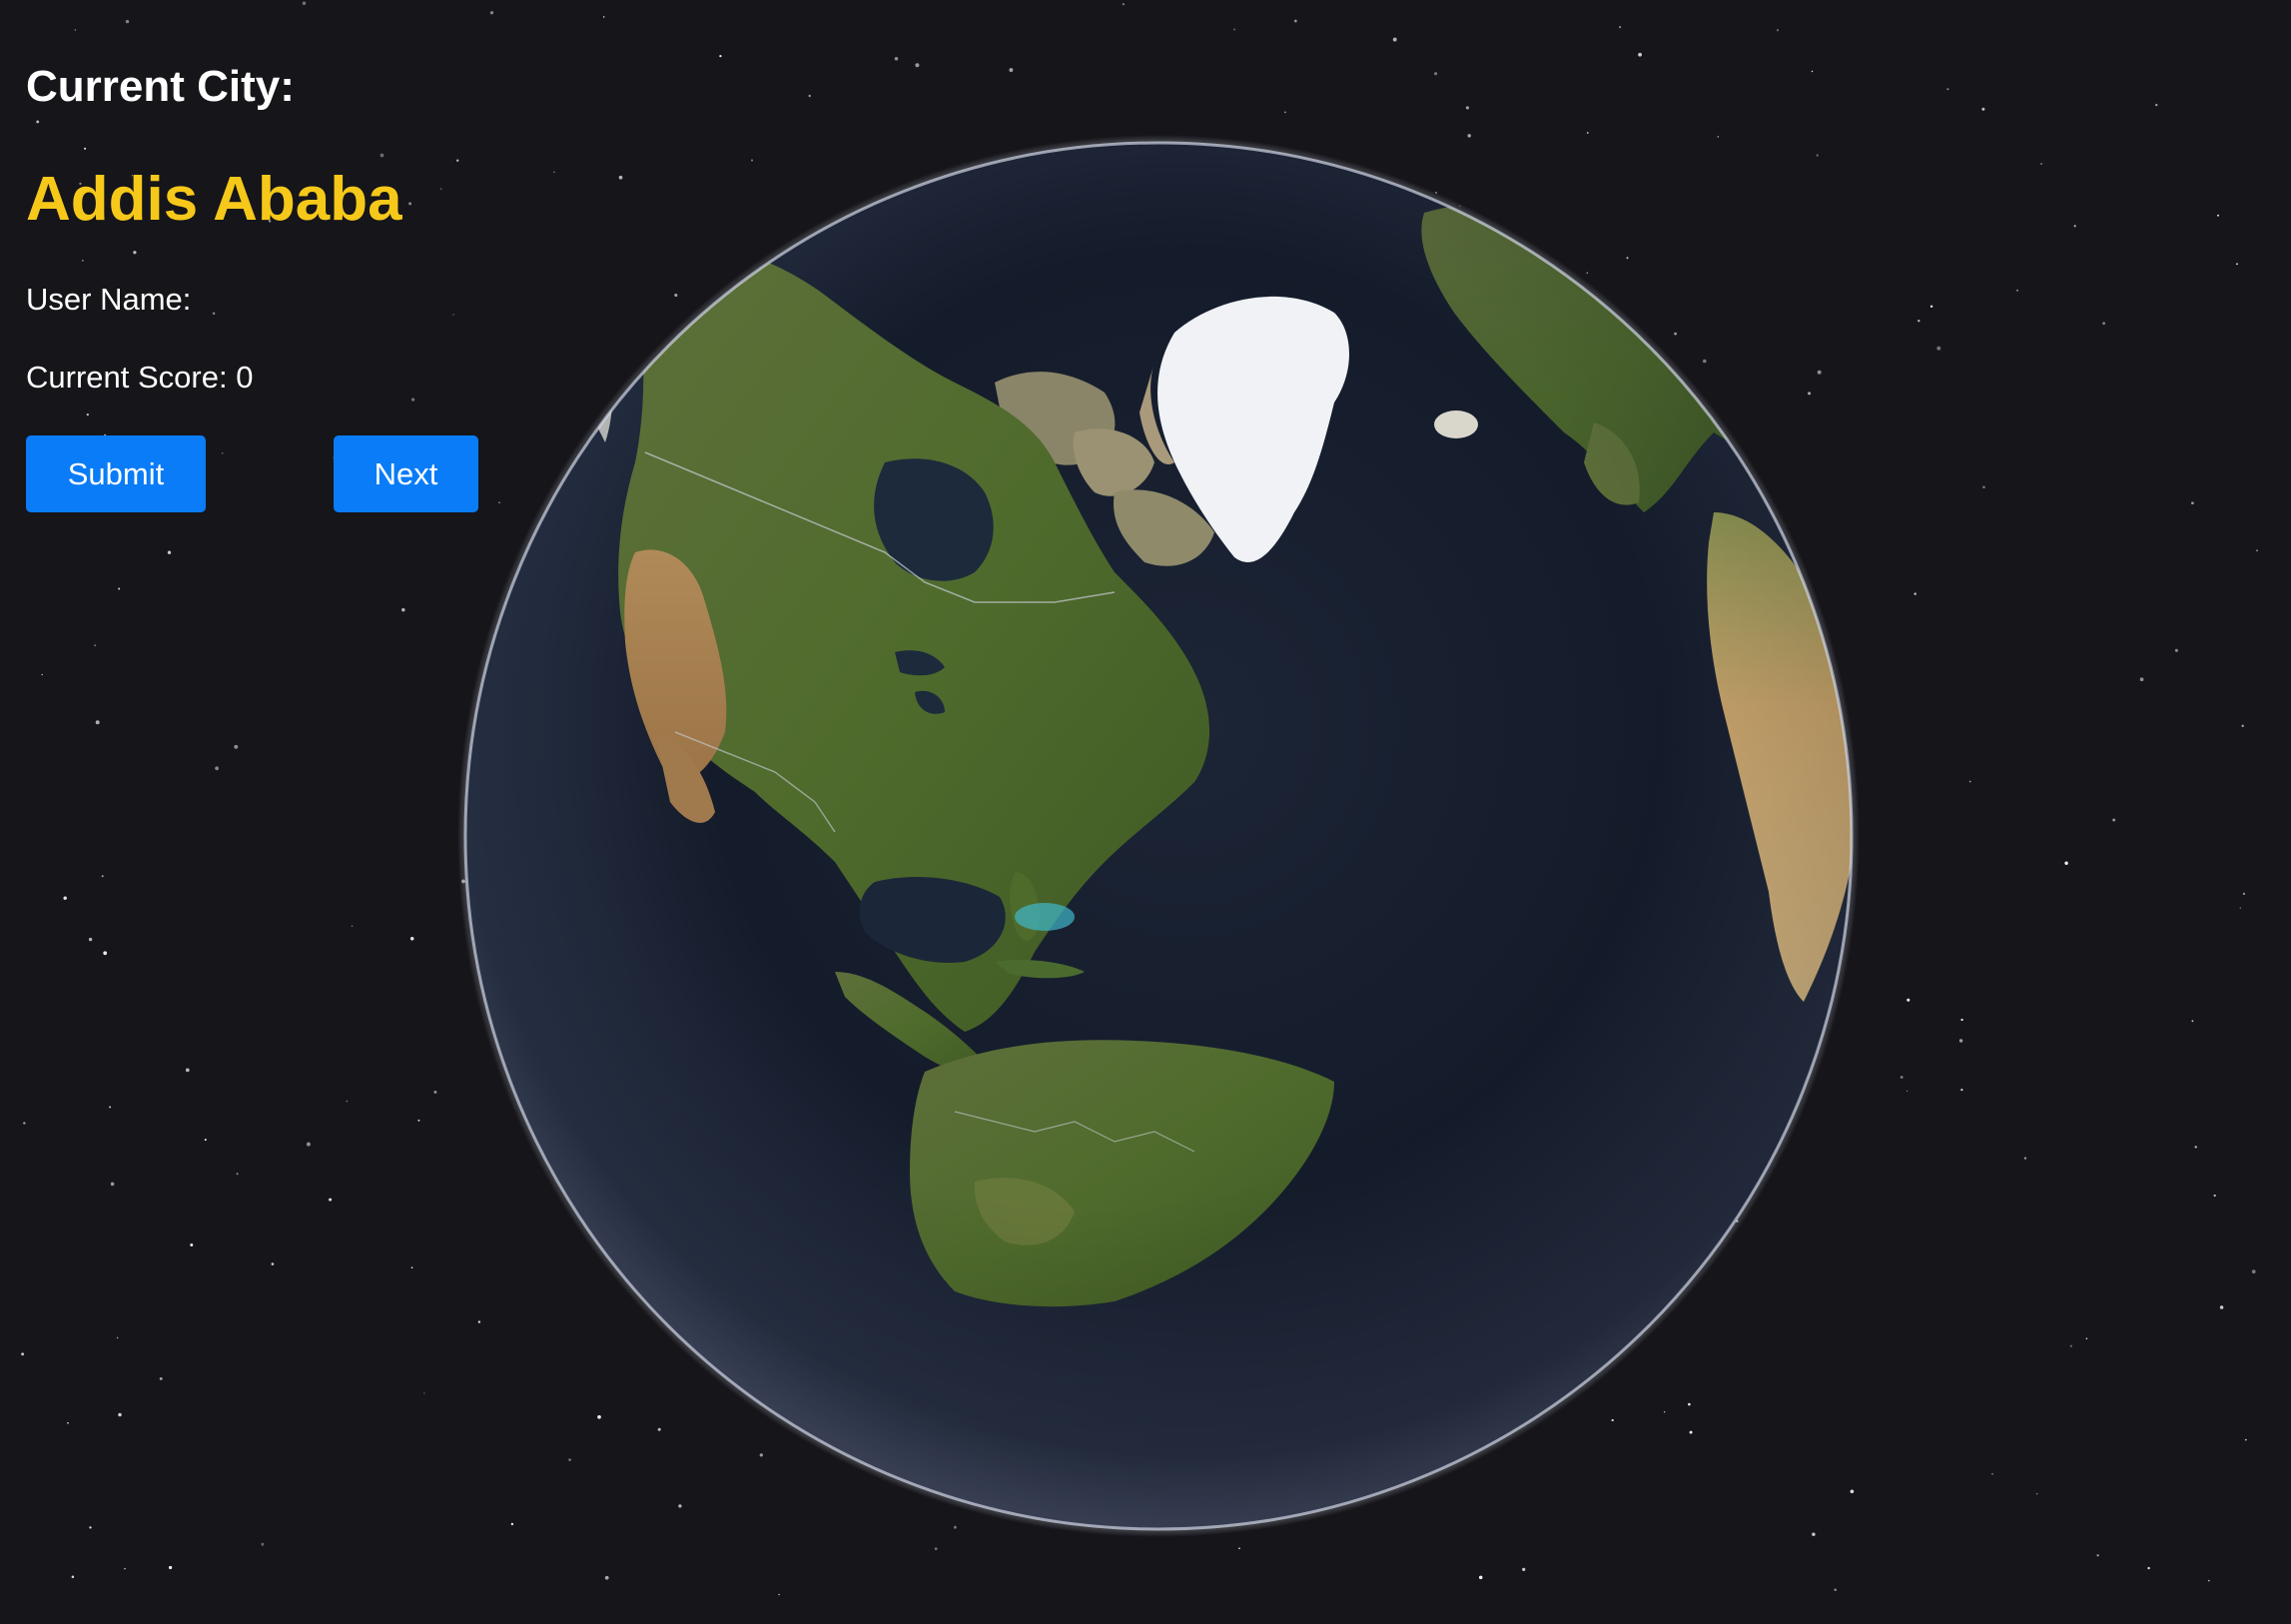 The image size is (2291, 1624). What do you see at coordinates (116, 474) in the screenshot?
I see `submit-button: Submit` at bounding box center [116, 474].